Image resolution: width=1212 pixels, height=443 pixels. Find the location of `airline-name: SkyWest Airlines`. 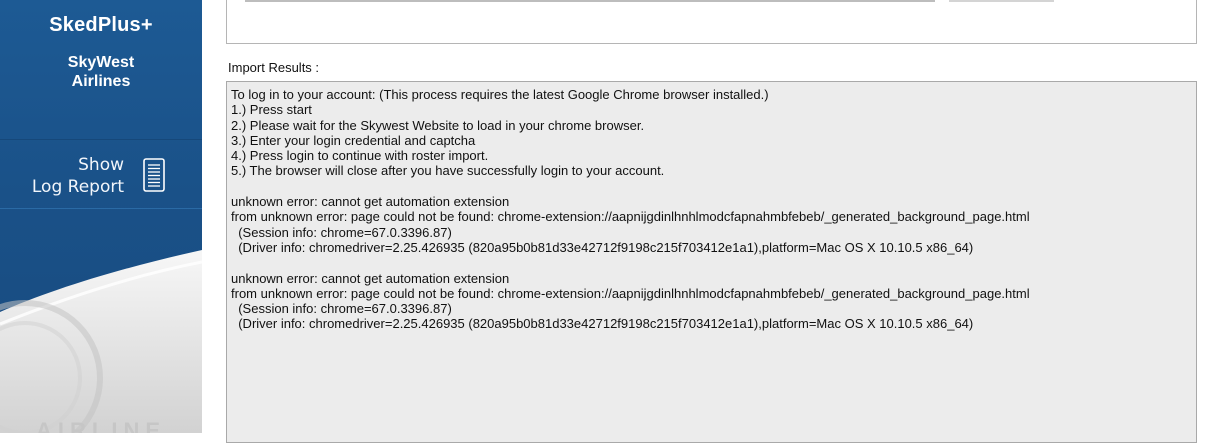

airline-name: SkyWest Airlines is located at coordinates (101, 72).